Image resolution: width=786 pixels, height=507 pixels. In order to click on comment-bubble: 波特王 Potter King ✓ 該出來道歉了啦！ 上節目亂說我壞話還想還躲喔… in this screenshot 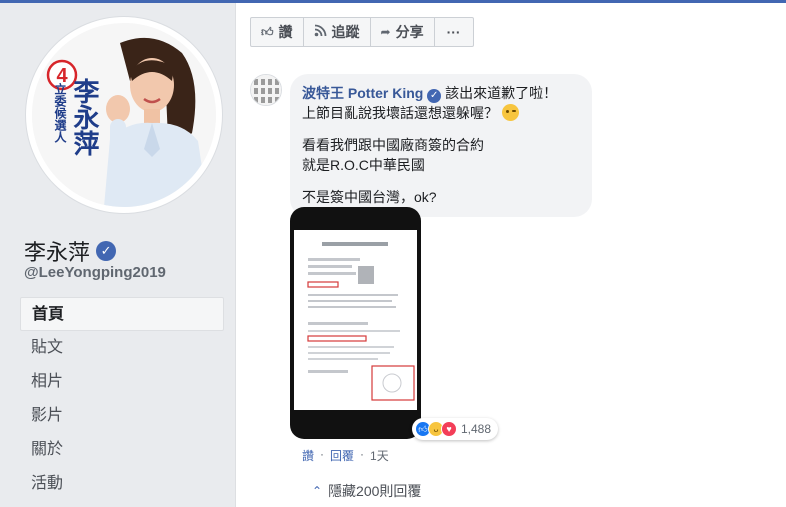, I will do `click(441, 145)`.